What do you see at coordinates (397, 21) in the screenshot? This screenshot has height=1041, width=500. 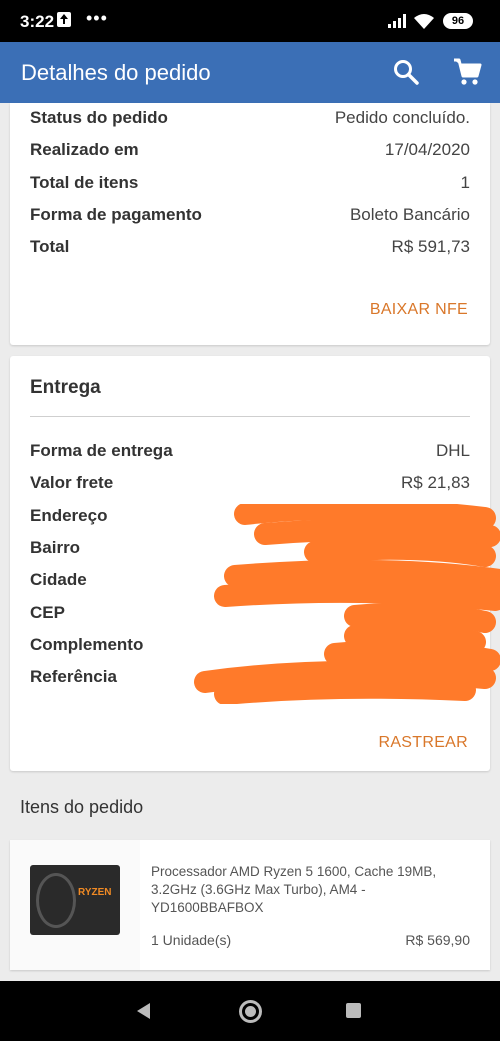 I see `signal-icon` at bounding box center [397, 21].